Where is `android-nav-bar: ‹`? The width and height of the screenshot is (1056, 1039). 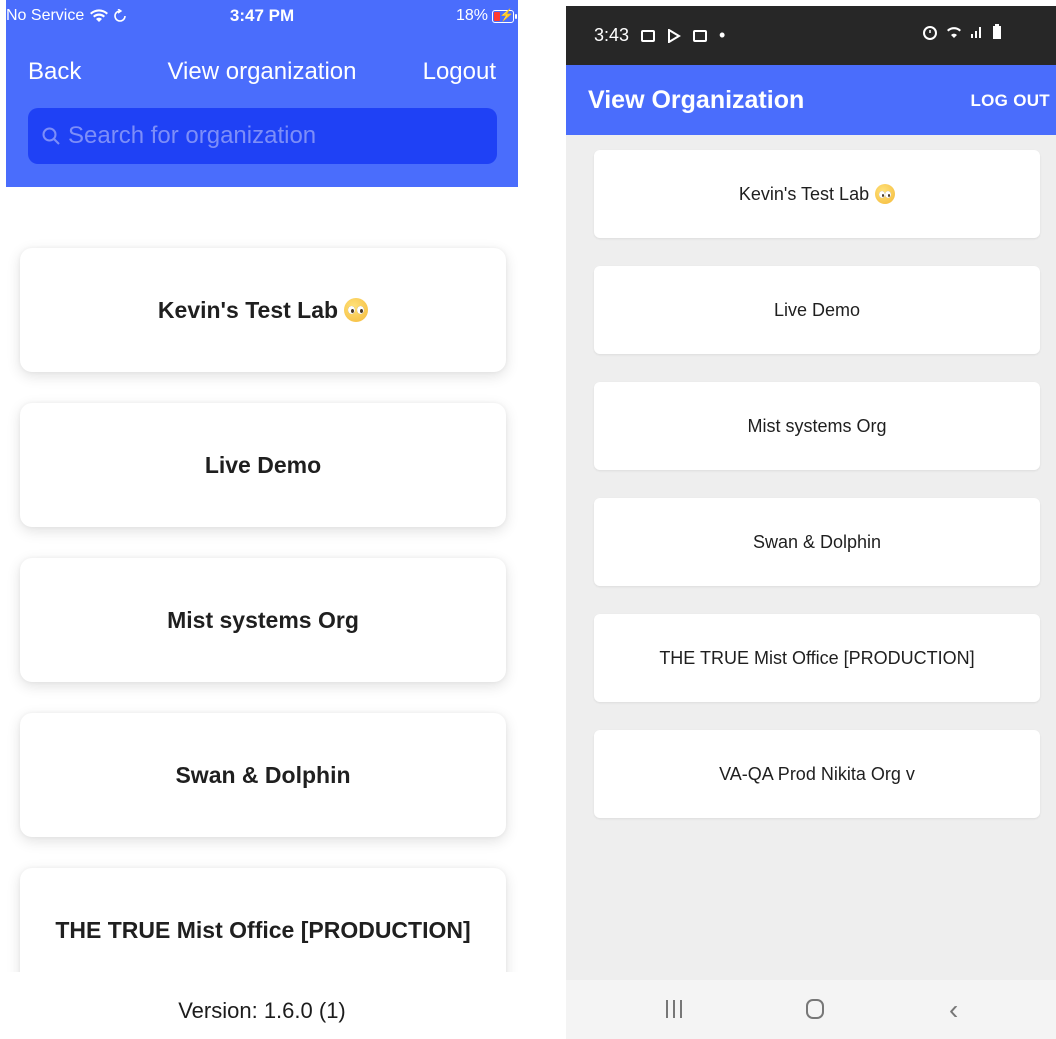 android-nav-bar: ‹ is located at coordinates (811, 1009).